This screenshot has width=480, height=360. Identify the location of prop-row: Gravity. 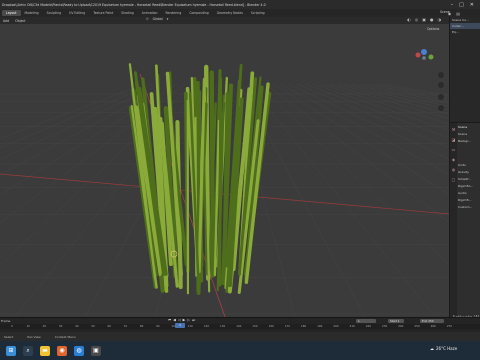
(469, 172).